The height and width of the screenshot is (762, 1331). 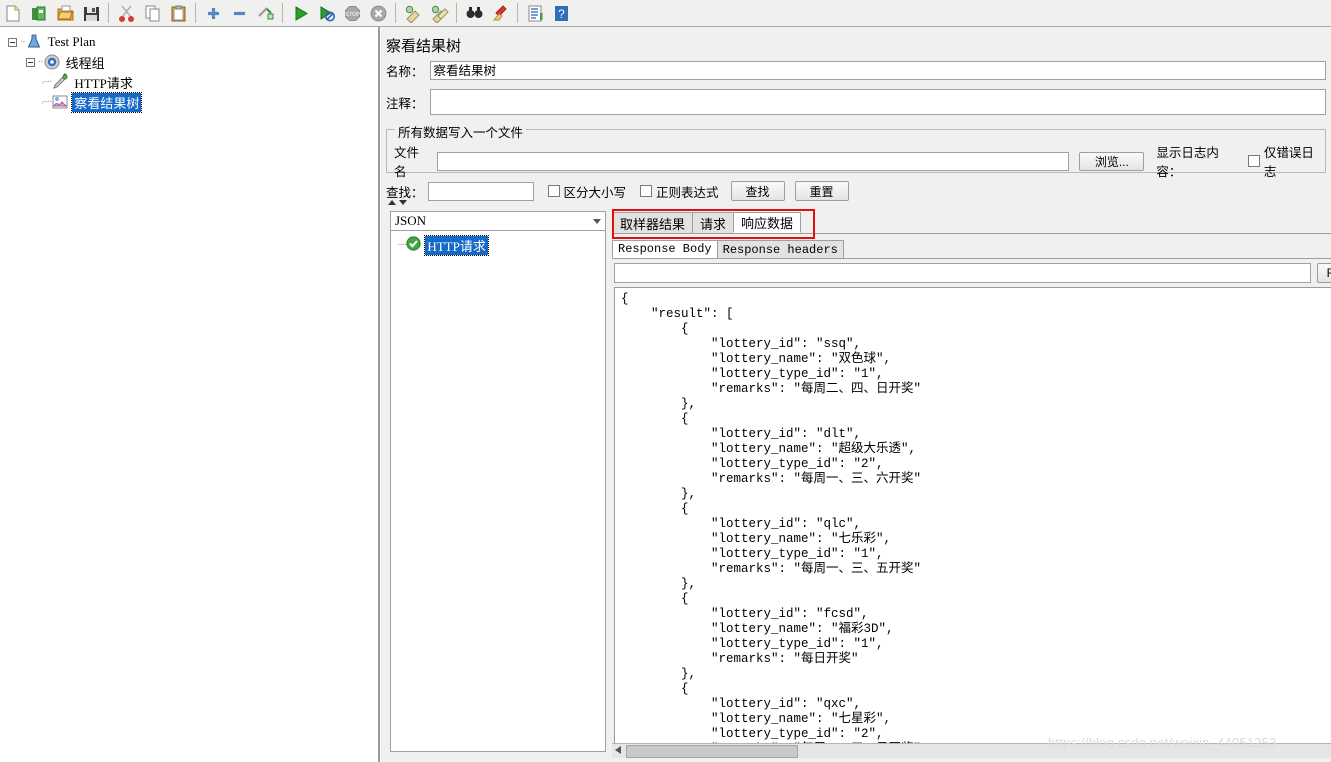 What do you see at coordinates (780, 249) in the screenshot?
I see `subtab-response-headers: Response headers` at bounding box center [780, 249].